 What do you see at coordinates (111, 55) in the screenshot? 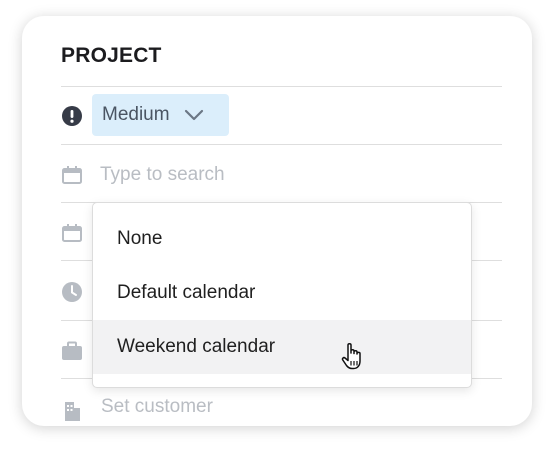
I see `panel-title: PROJECT` at bounding box center [111, 55].